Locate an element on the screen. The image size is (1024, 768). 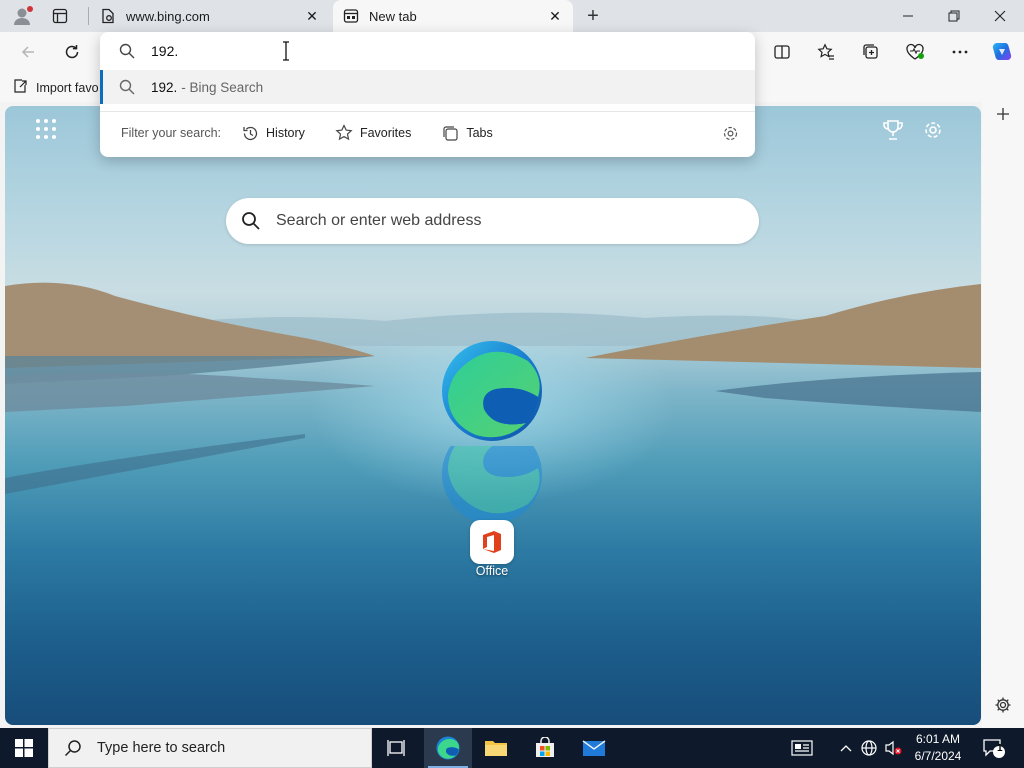
network-globe-icon is located at coordinates (869, 748).